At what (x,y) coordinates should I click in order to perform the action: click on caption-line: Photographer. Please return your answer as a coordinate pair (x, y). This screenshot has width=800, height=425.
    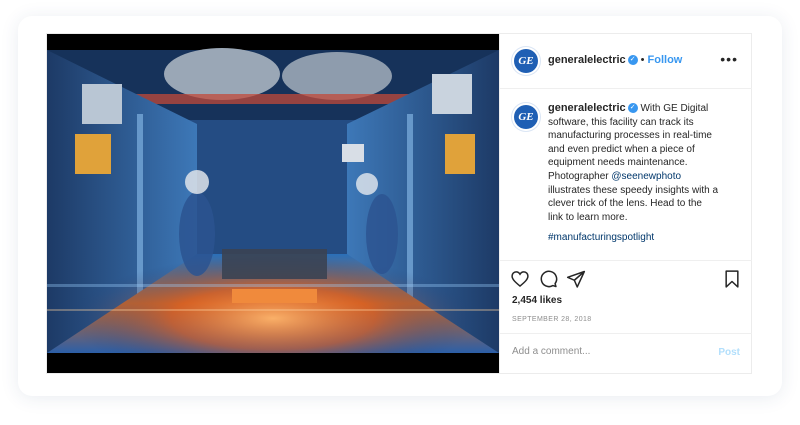
    Looking at the image, I should click on (578, 176).